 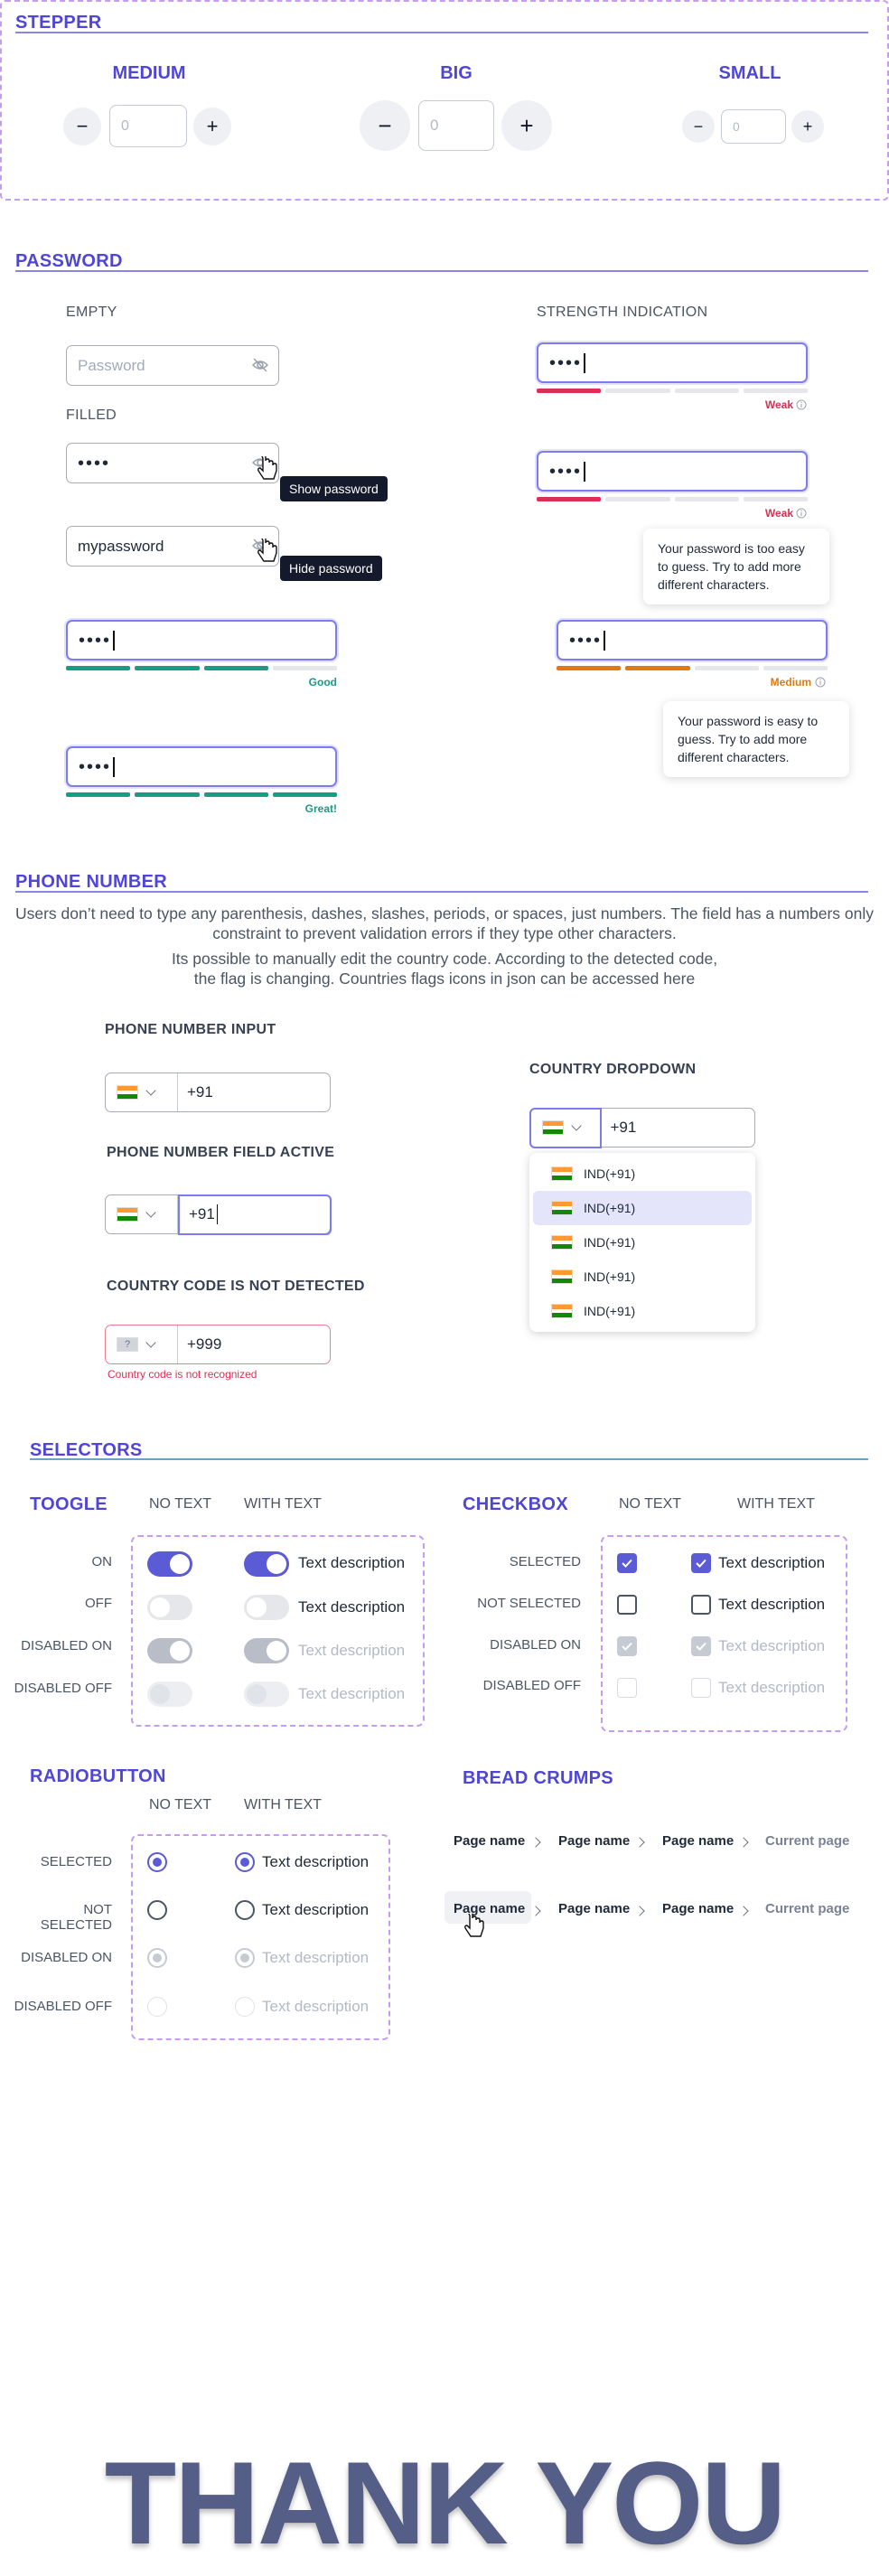 I want to click on checkbox-selected-with-text, so click(x=701, y=1563).